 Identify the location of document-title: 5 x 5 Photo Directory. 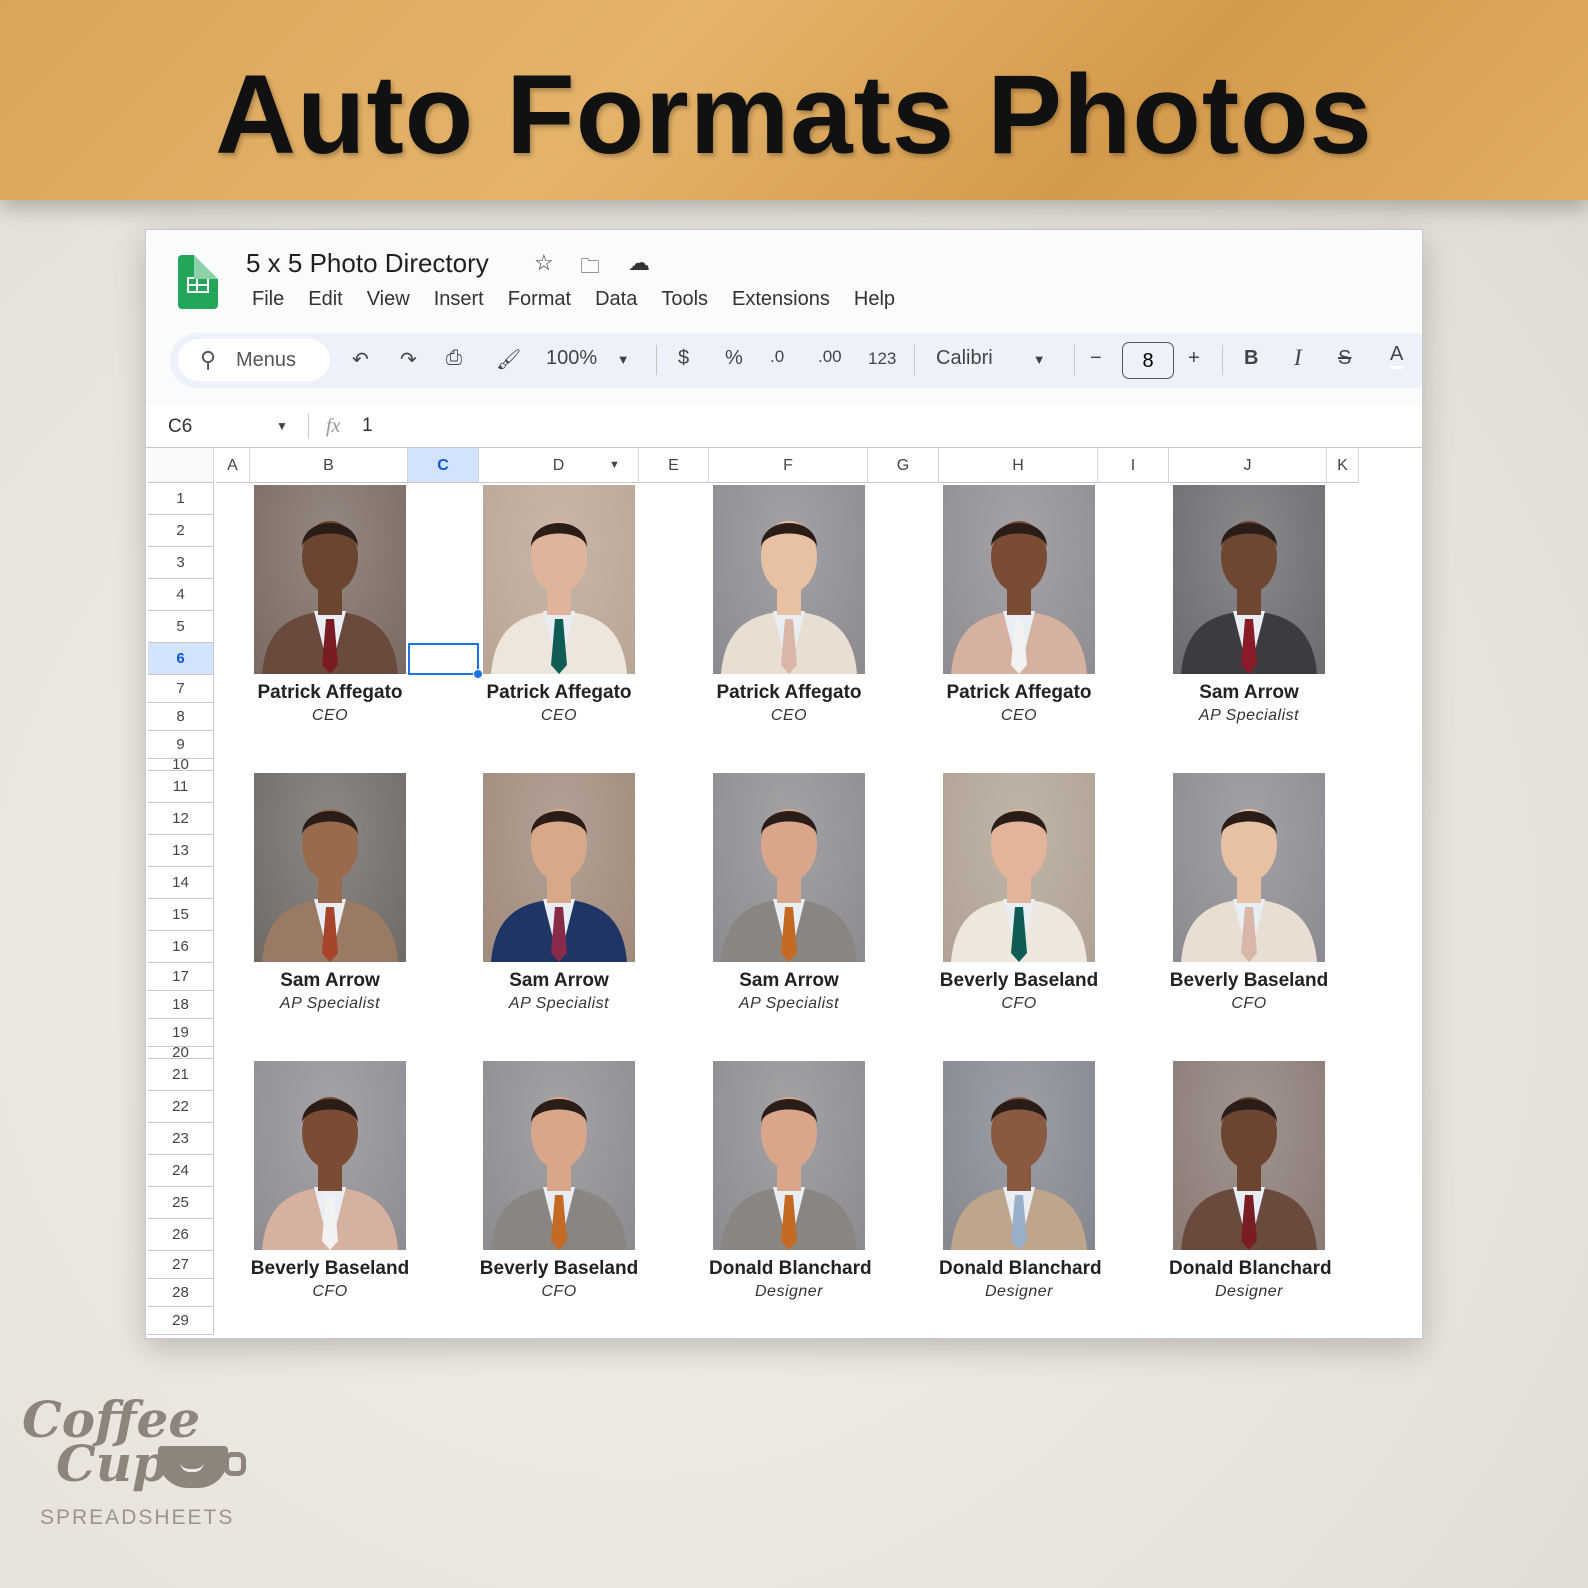
(367, 263).